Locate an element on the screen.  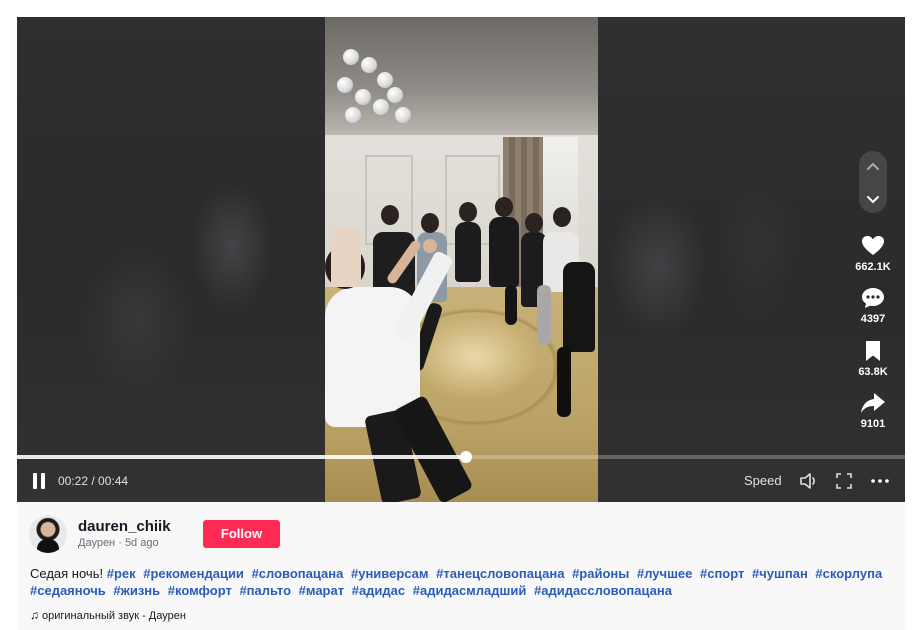
like-action: 662.1K is located at coordinates (873, 254).